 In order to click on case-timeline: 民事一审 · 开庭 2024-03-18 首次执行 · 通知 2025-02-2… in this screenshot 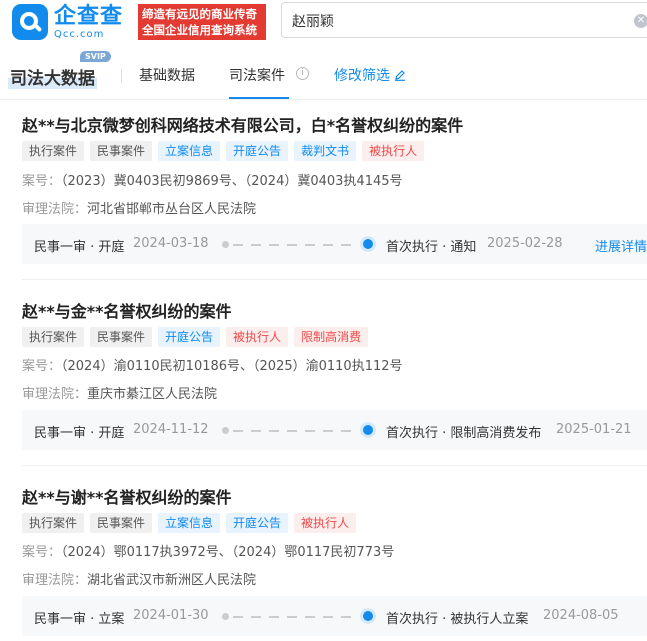, I will do `click(334, 244)`.